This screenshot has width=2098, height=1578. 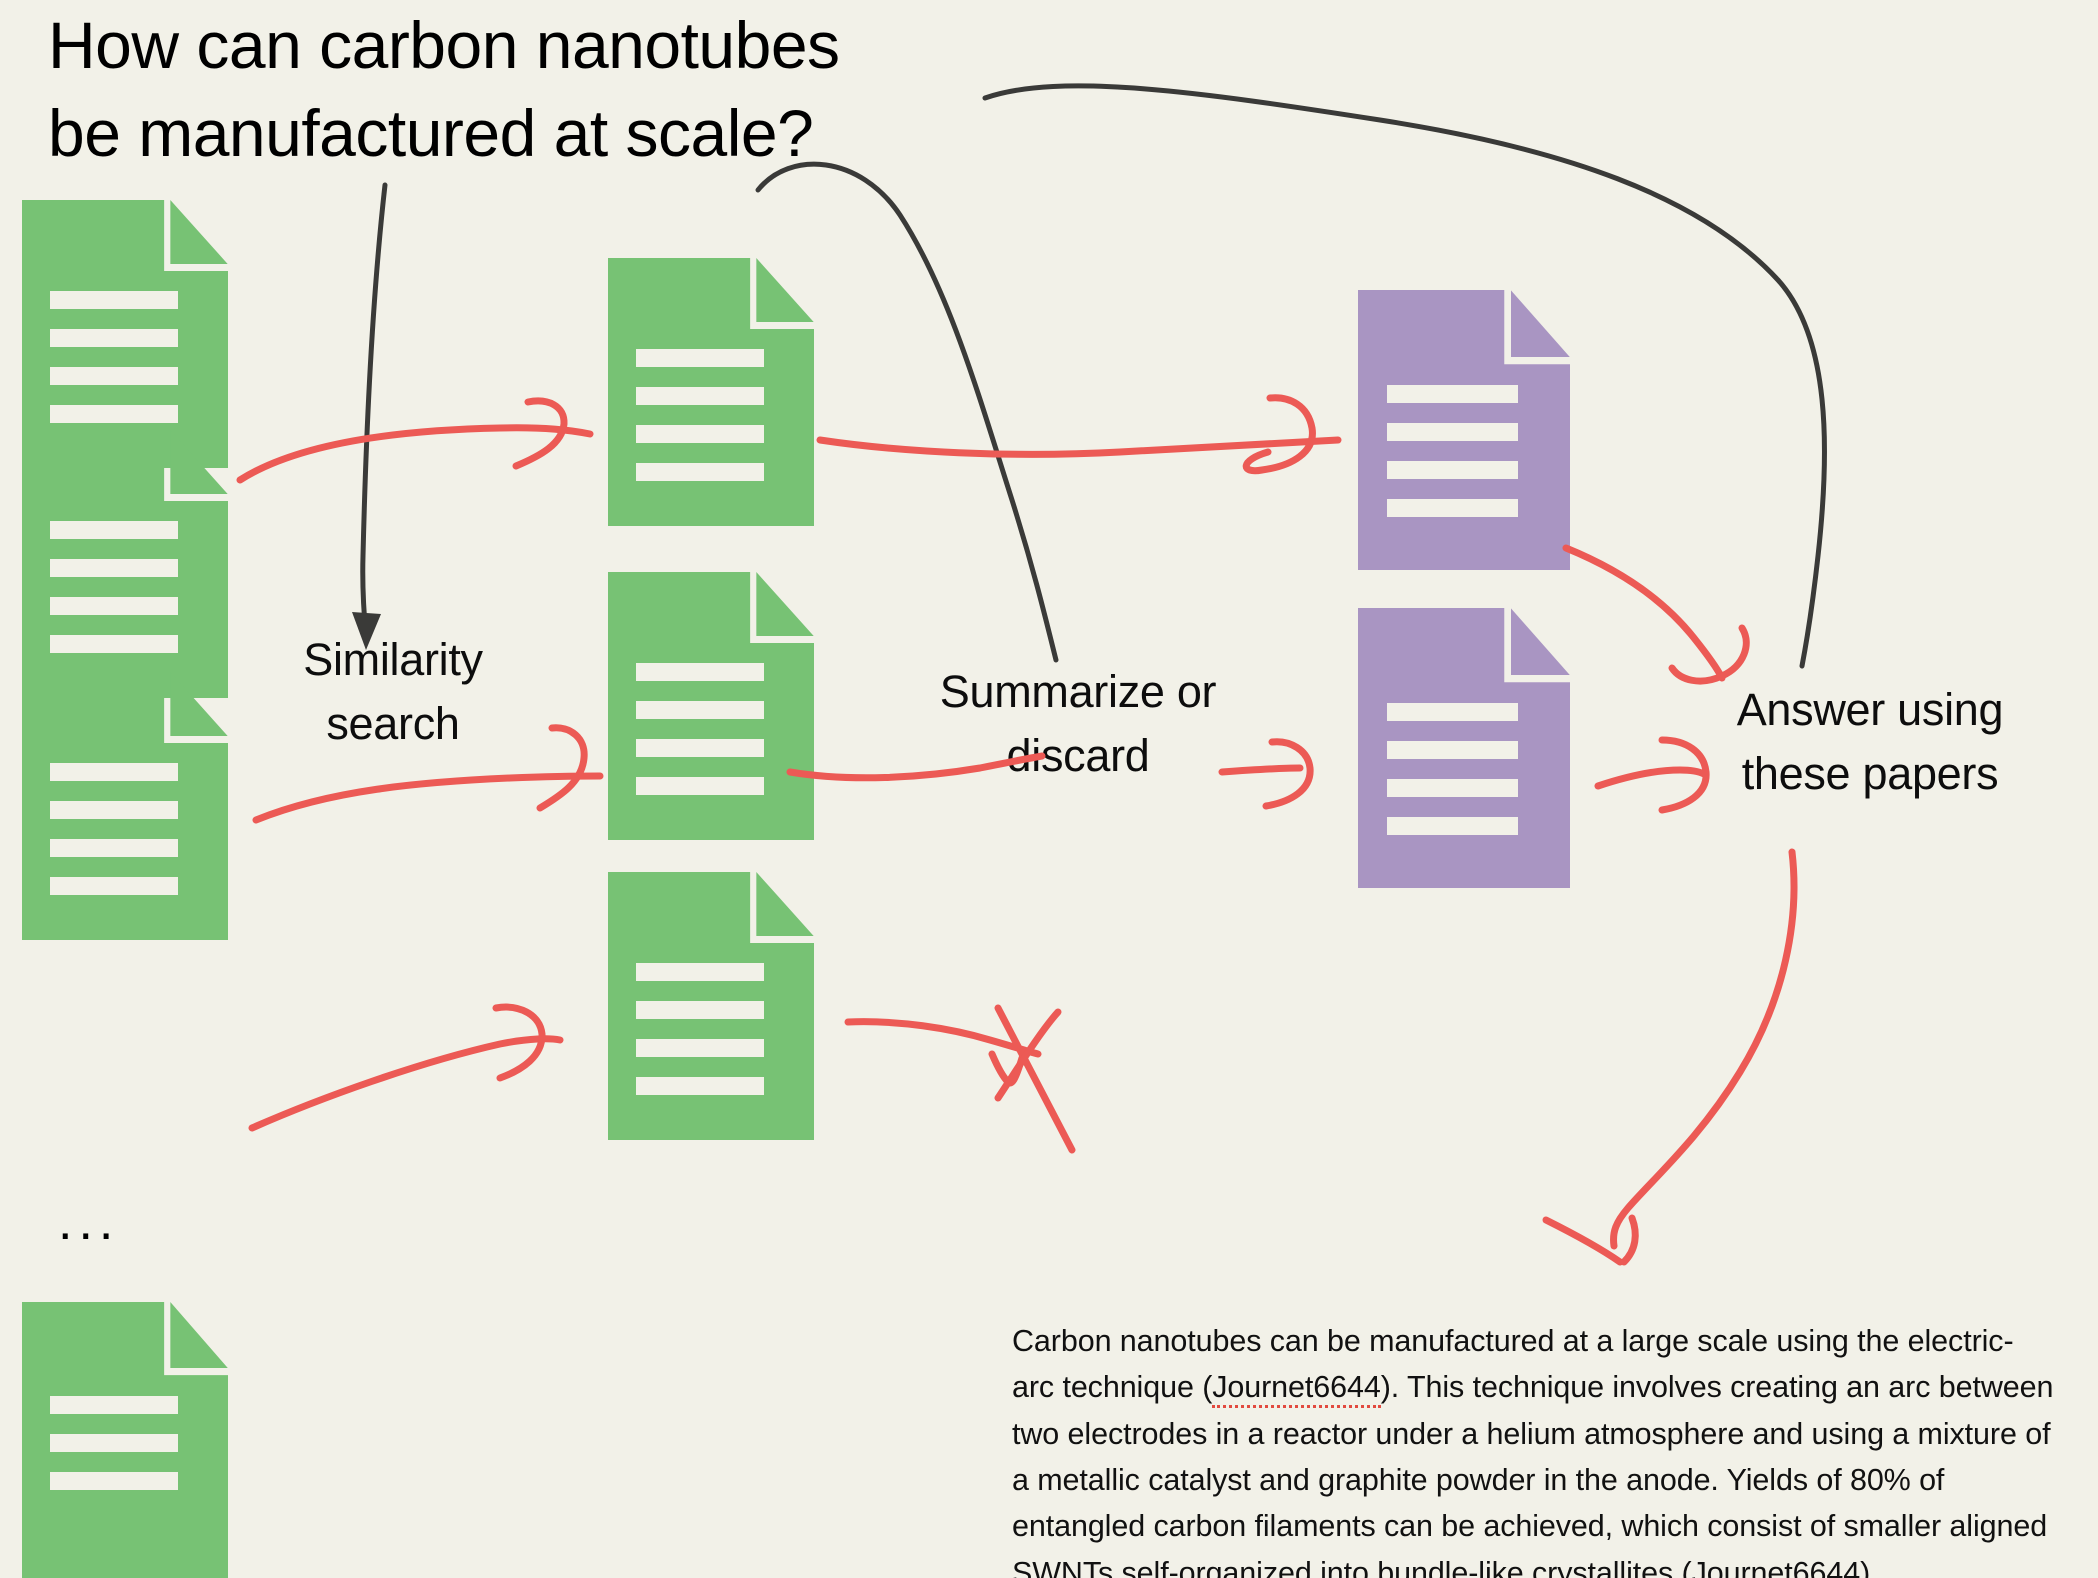 I want to click on black-arrow-to-similarity-search, so click(x=370, y=416).